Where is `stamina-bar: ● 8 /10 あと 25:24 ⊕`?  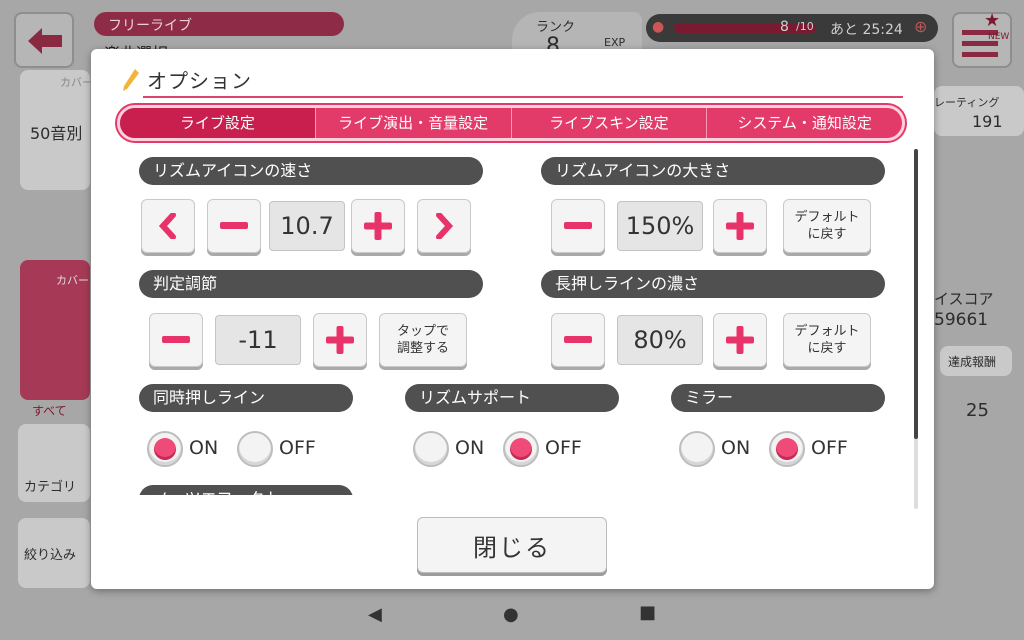
stamina-bar: ● 8 /10 あと 25:24 ⊕ is located at coordinates (792, 28).